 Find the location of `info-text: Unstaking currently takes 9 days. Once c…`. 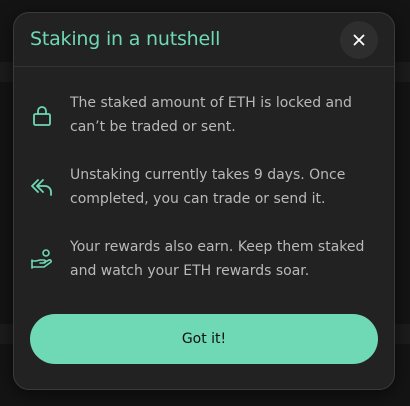

info-text: Unstaking currently takes 9 days. Once c… is located at coordinates (208, 187).